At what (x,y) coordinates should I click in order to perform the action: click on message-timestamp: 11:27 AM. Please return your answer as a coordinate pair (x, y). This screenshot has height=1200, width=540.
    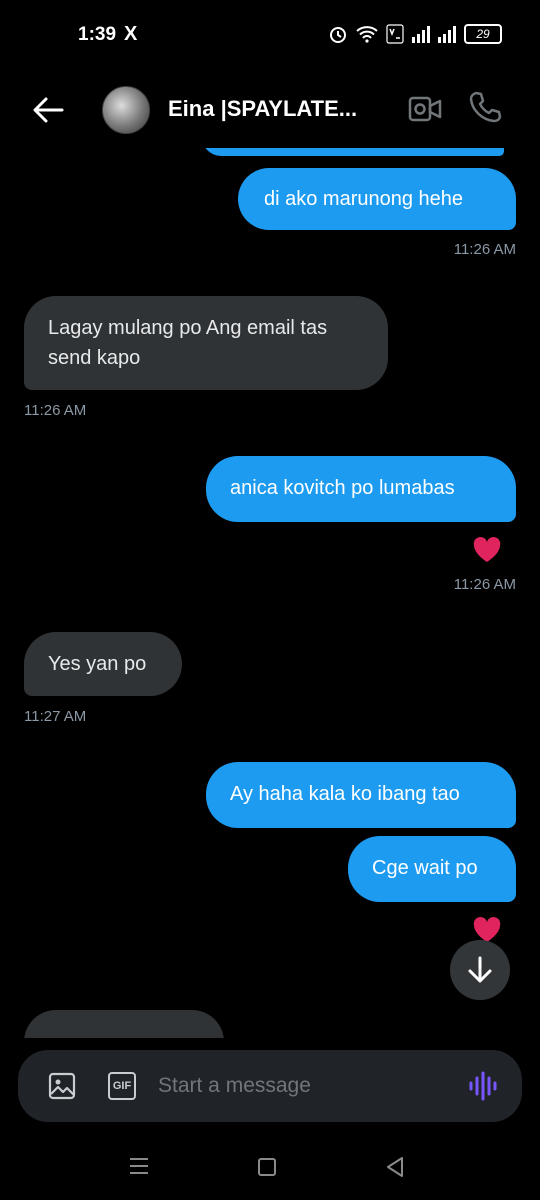
    Looking at the image, I should click on (55, 716).